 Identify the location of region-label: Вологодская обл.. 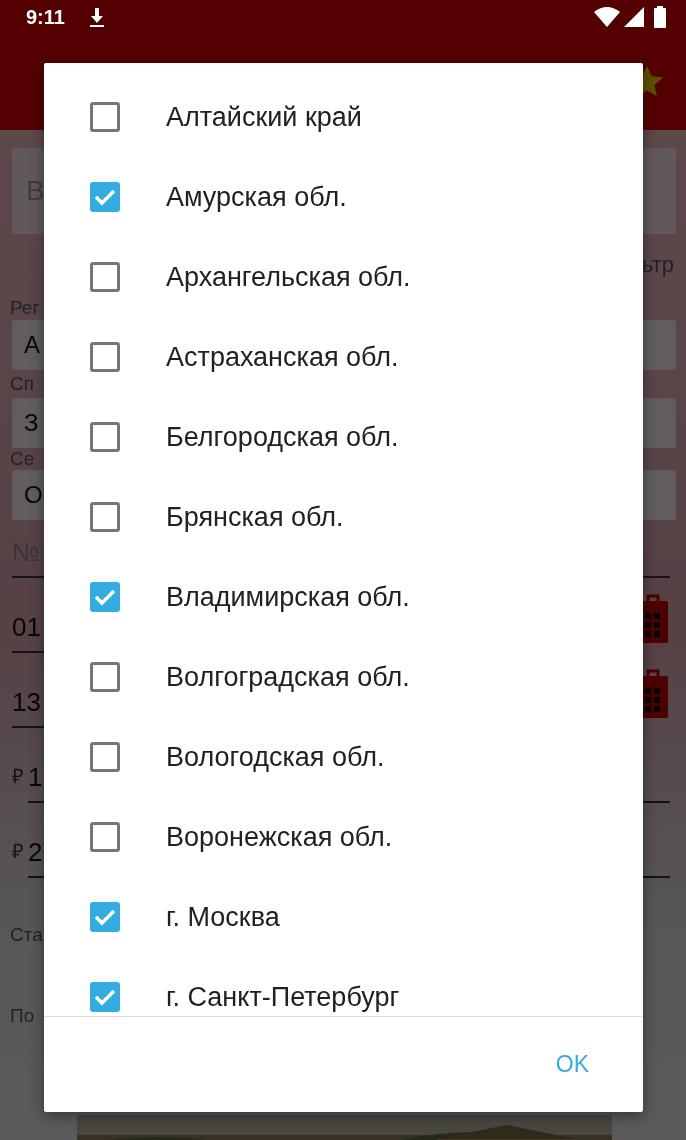
(275, 757).